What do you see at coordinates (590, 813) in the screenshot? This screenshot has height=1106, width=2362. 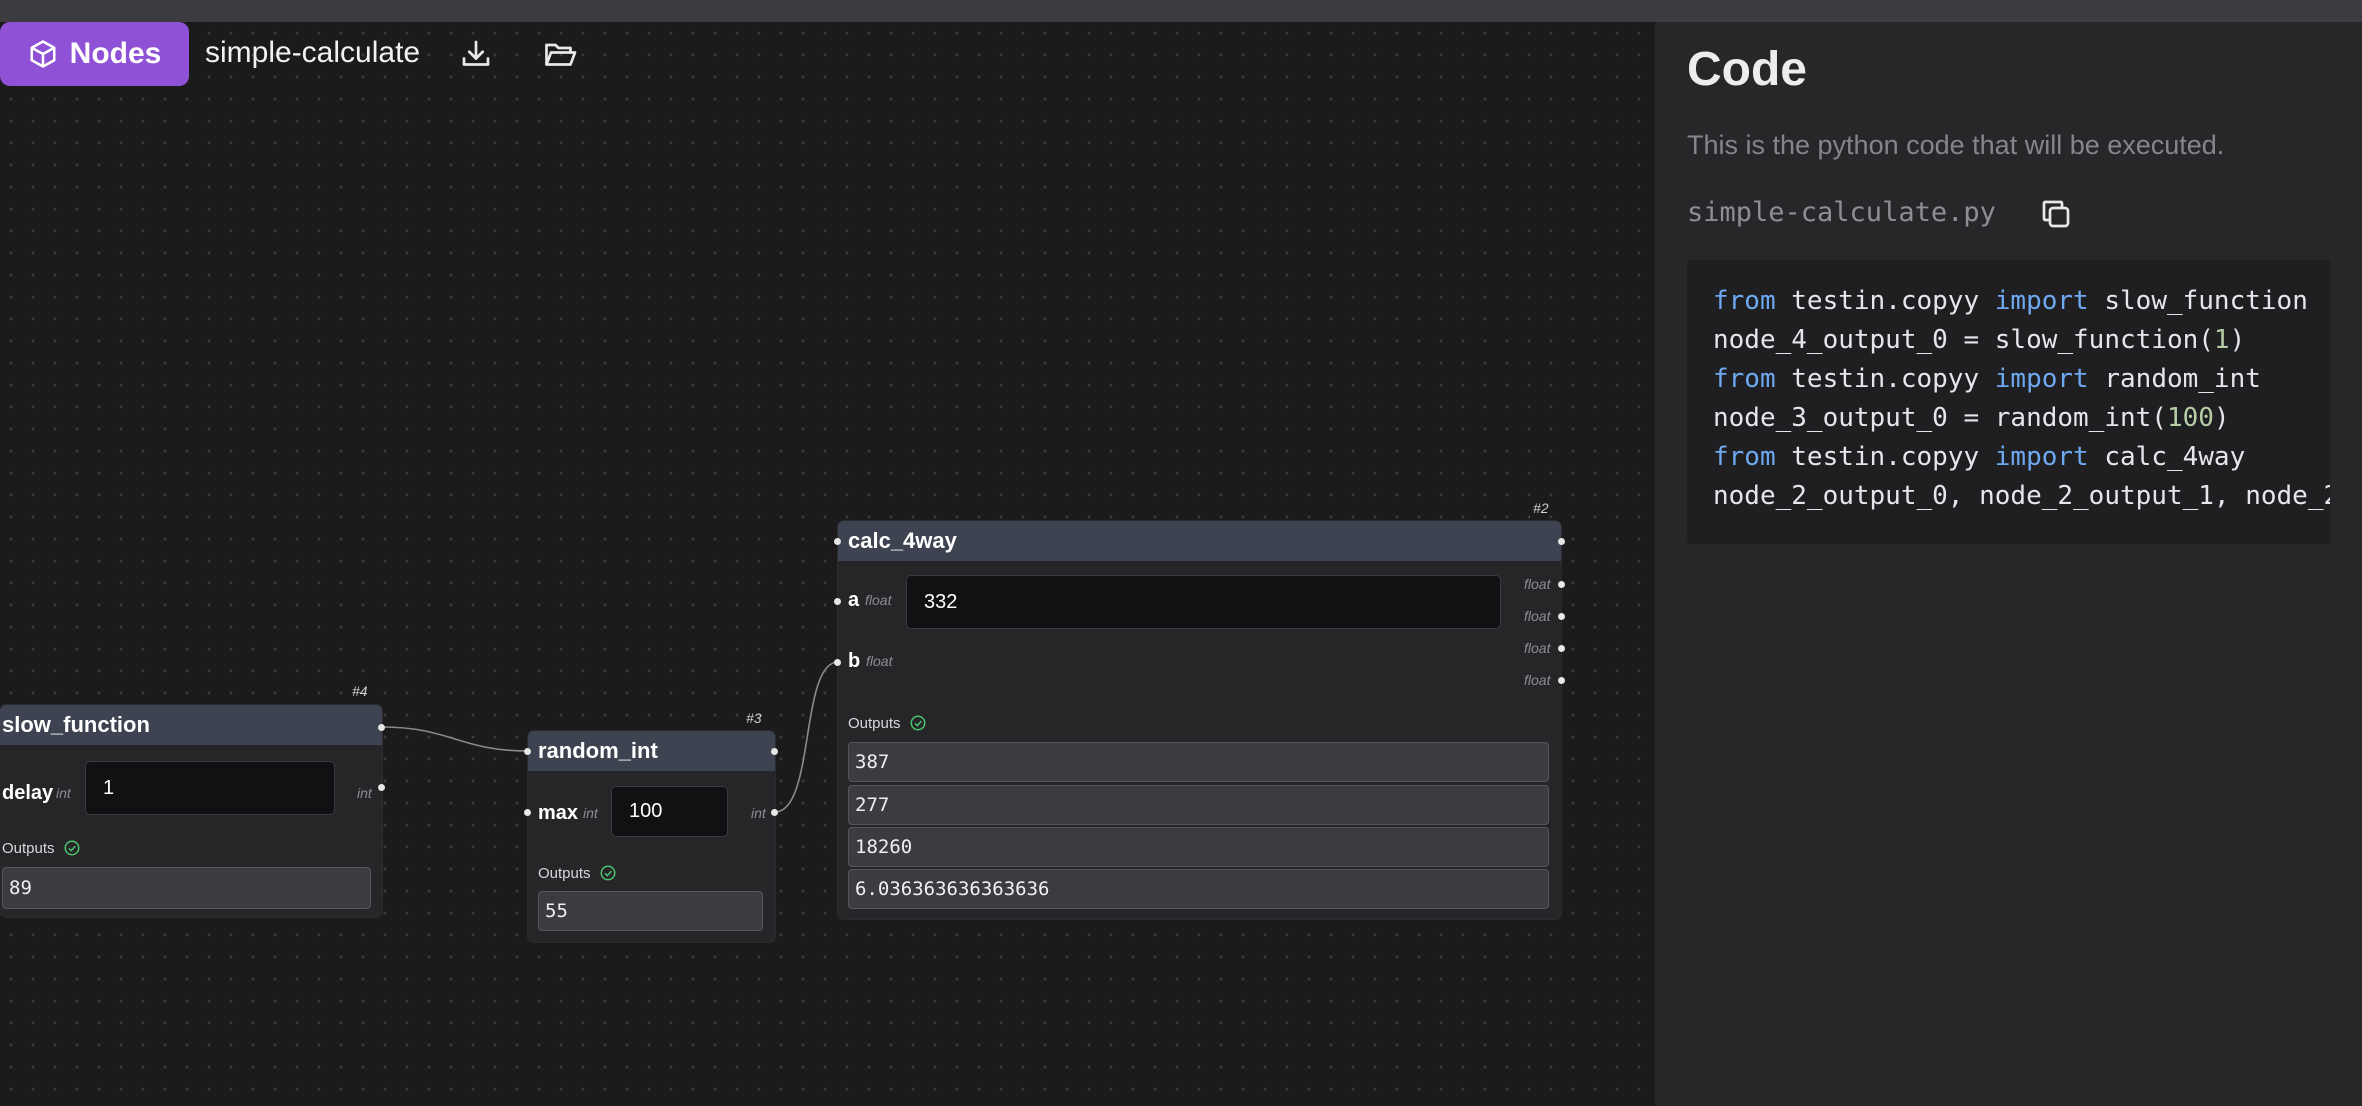 I see `param-type-max: int` at bounding box center [590, 813].